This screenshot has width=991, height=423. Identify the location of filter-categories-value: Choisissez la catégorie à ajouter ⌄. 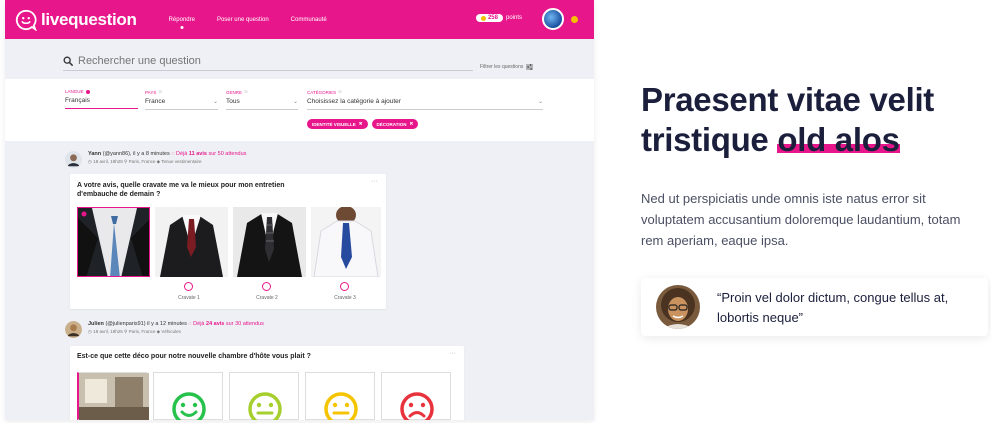
(425, 104).